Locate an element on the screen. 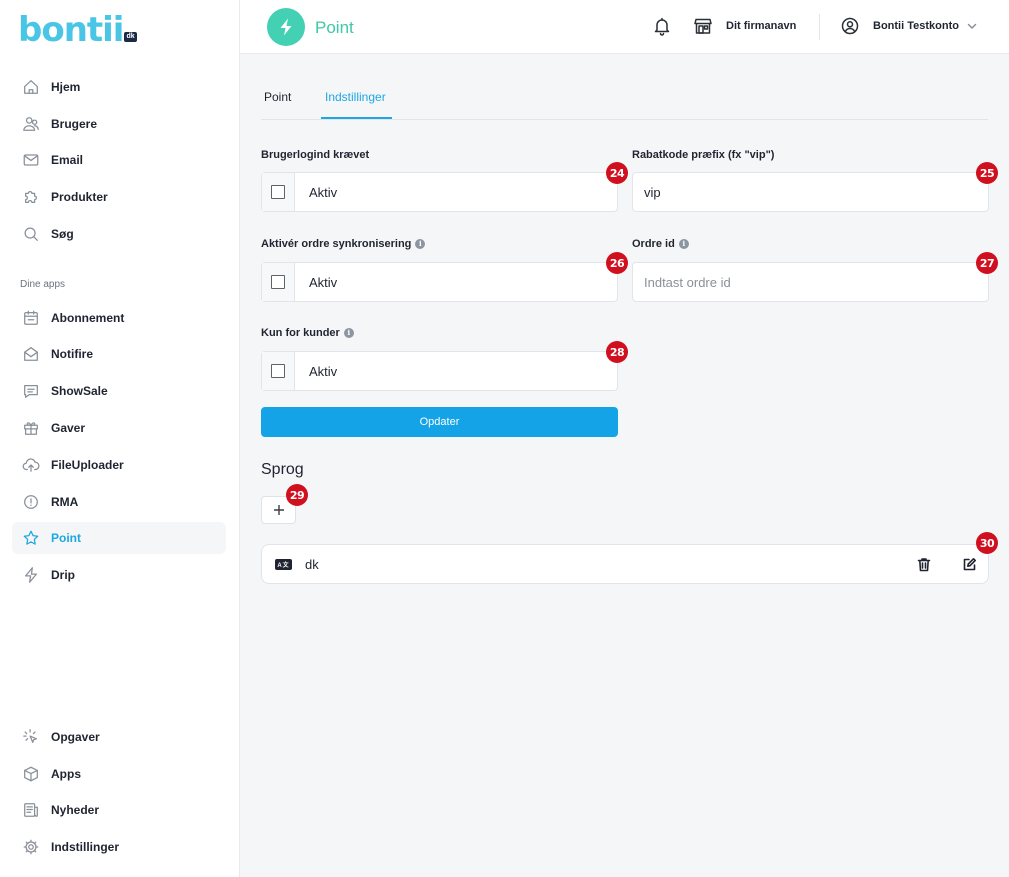 This screenshot has height=877, width=1009. order-id-label: Ordre id i is located at coordinates (660, 244).